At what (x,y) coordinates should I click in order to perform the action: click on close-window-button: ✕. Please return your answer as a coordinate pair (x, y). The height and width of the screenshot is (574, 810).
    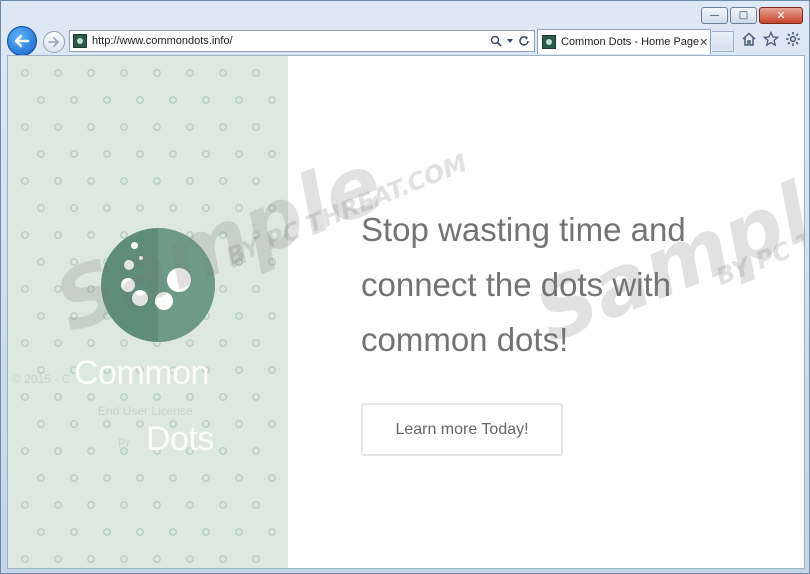
    Looking at the image, I should click on (781, 15).